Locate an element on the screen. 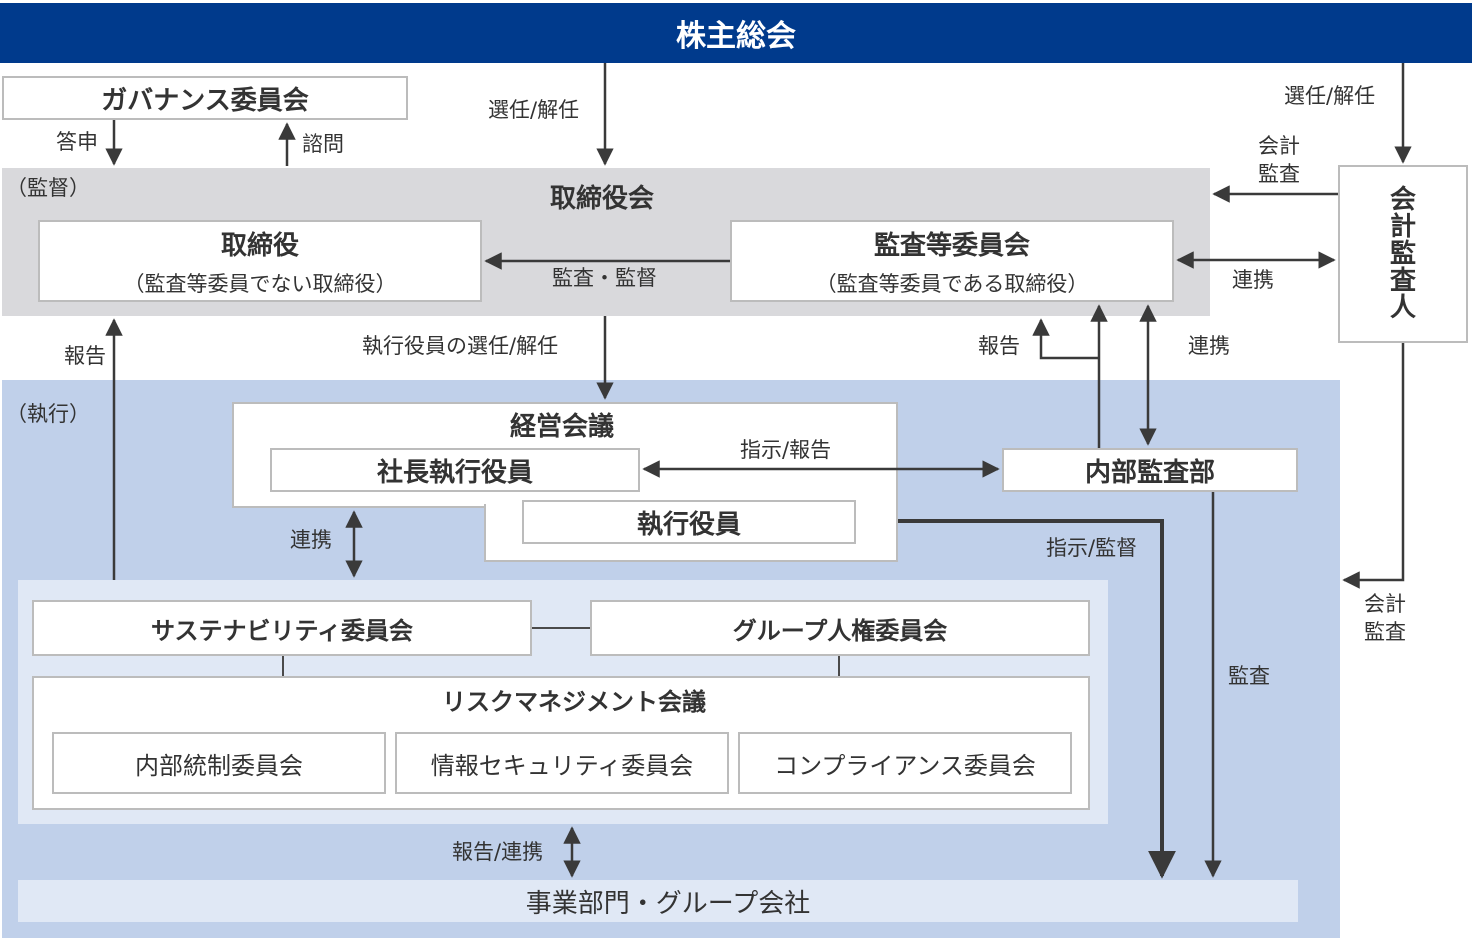 The height and width of the screenshot is (940, 1472). arrow-report-internal is located at coordinates (1065, 339).